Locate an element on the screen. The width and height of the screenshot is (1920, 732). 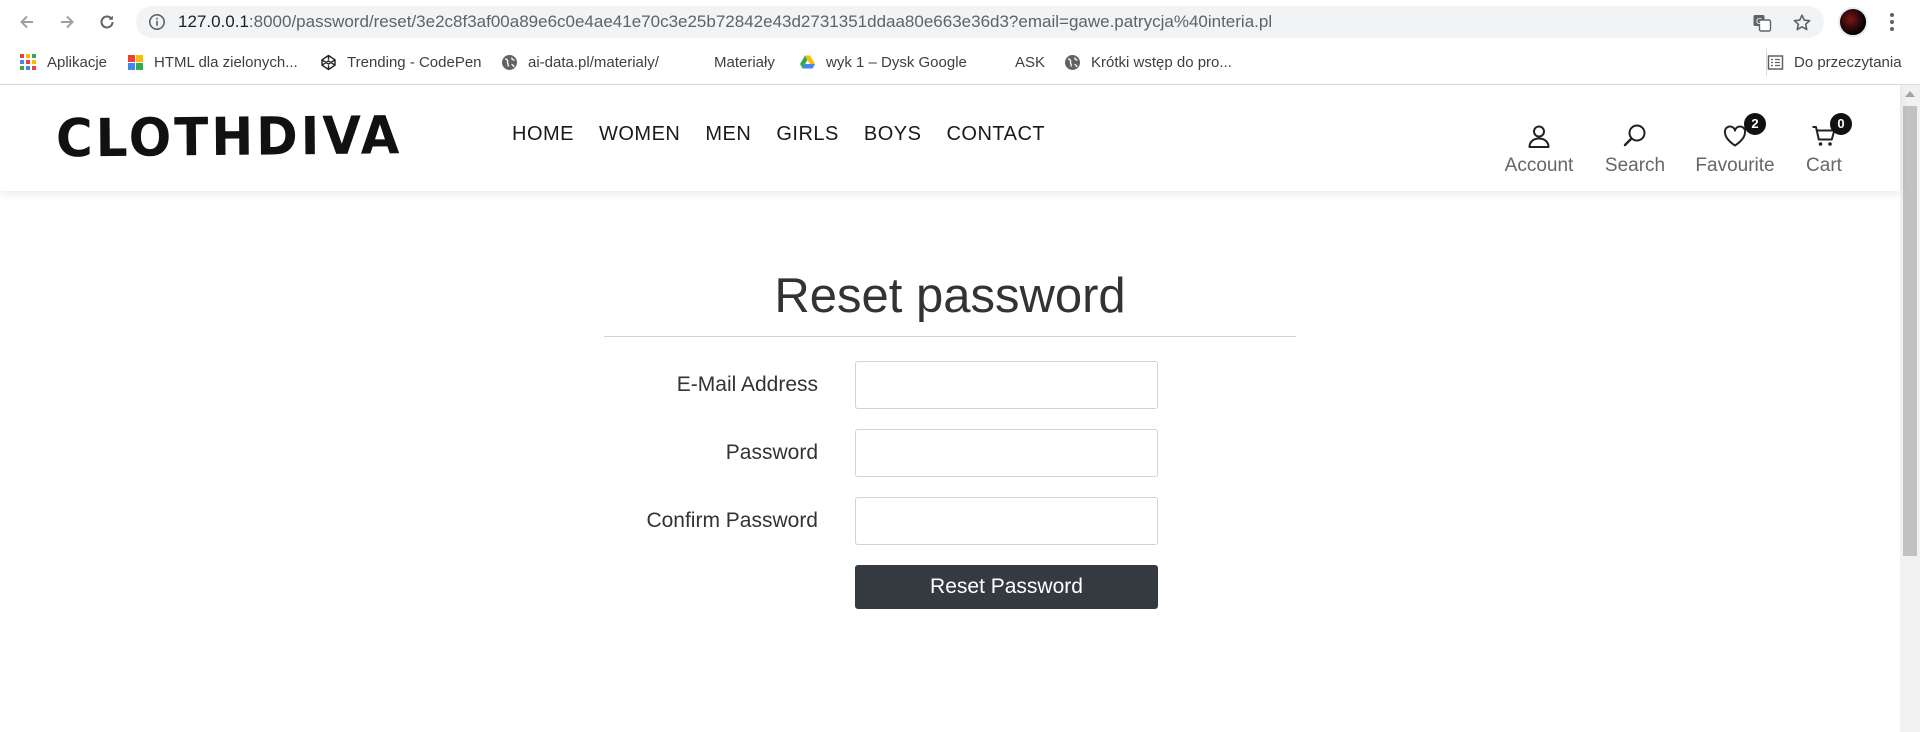
back-arrow-icon is located at coordinates (26, 22).